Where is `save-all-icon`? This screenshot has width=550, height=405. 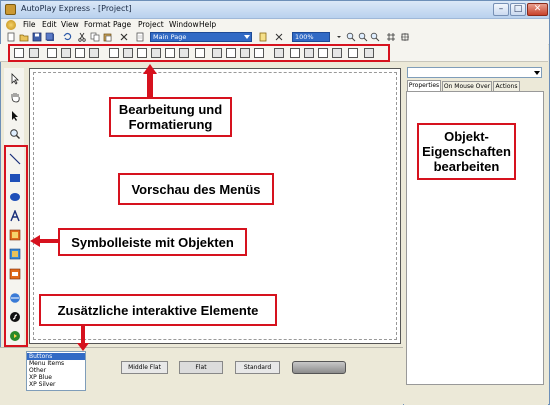 save-all-icon is located at coordinates (50, 37).